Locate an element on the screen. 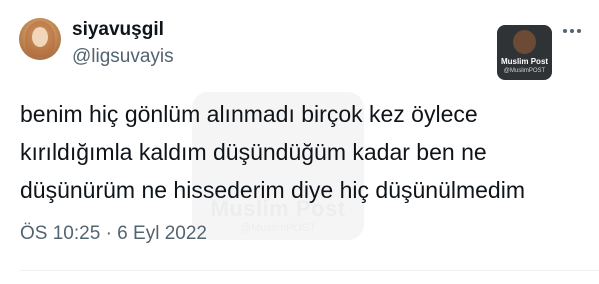 This screenshot has width=599, height=284. author-display-name: siyavuşgil is located at coordinates (118, 30).